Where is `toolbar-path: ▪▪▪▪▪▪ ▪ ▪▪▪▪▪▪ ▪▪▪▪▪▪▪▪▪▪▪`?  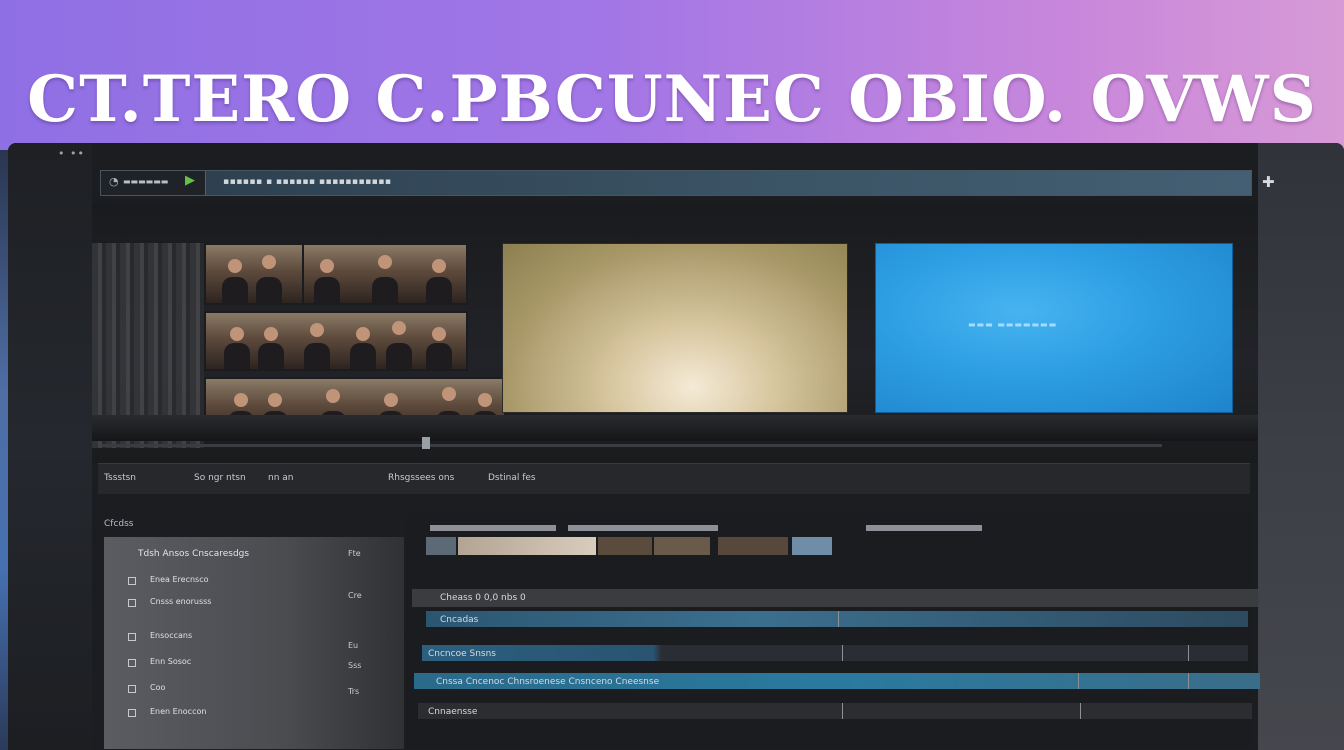 toolbar-path: ▪▪▪▪▪▪ ▪ ▪▪▪▪▪▪ ▪▪▪▪▪▪▪▪▪▪▪ is located at coordinates (307, 182).